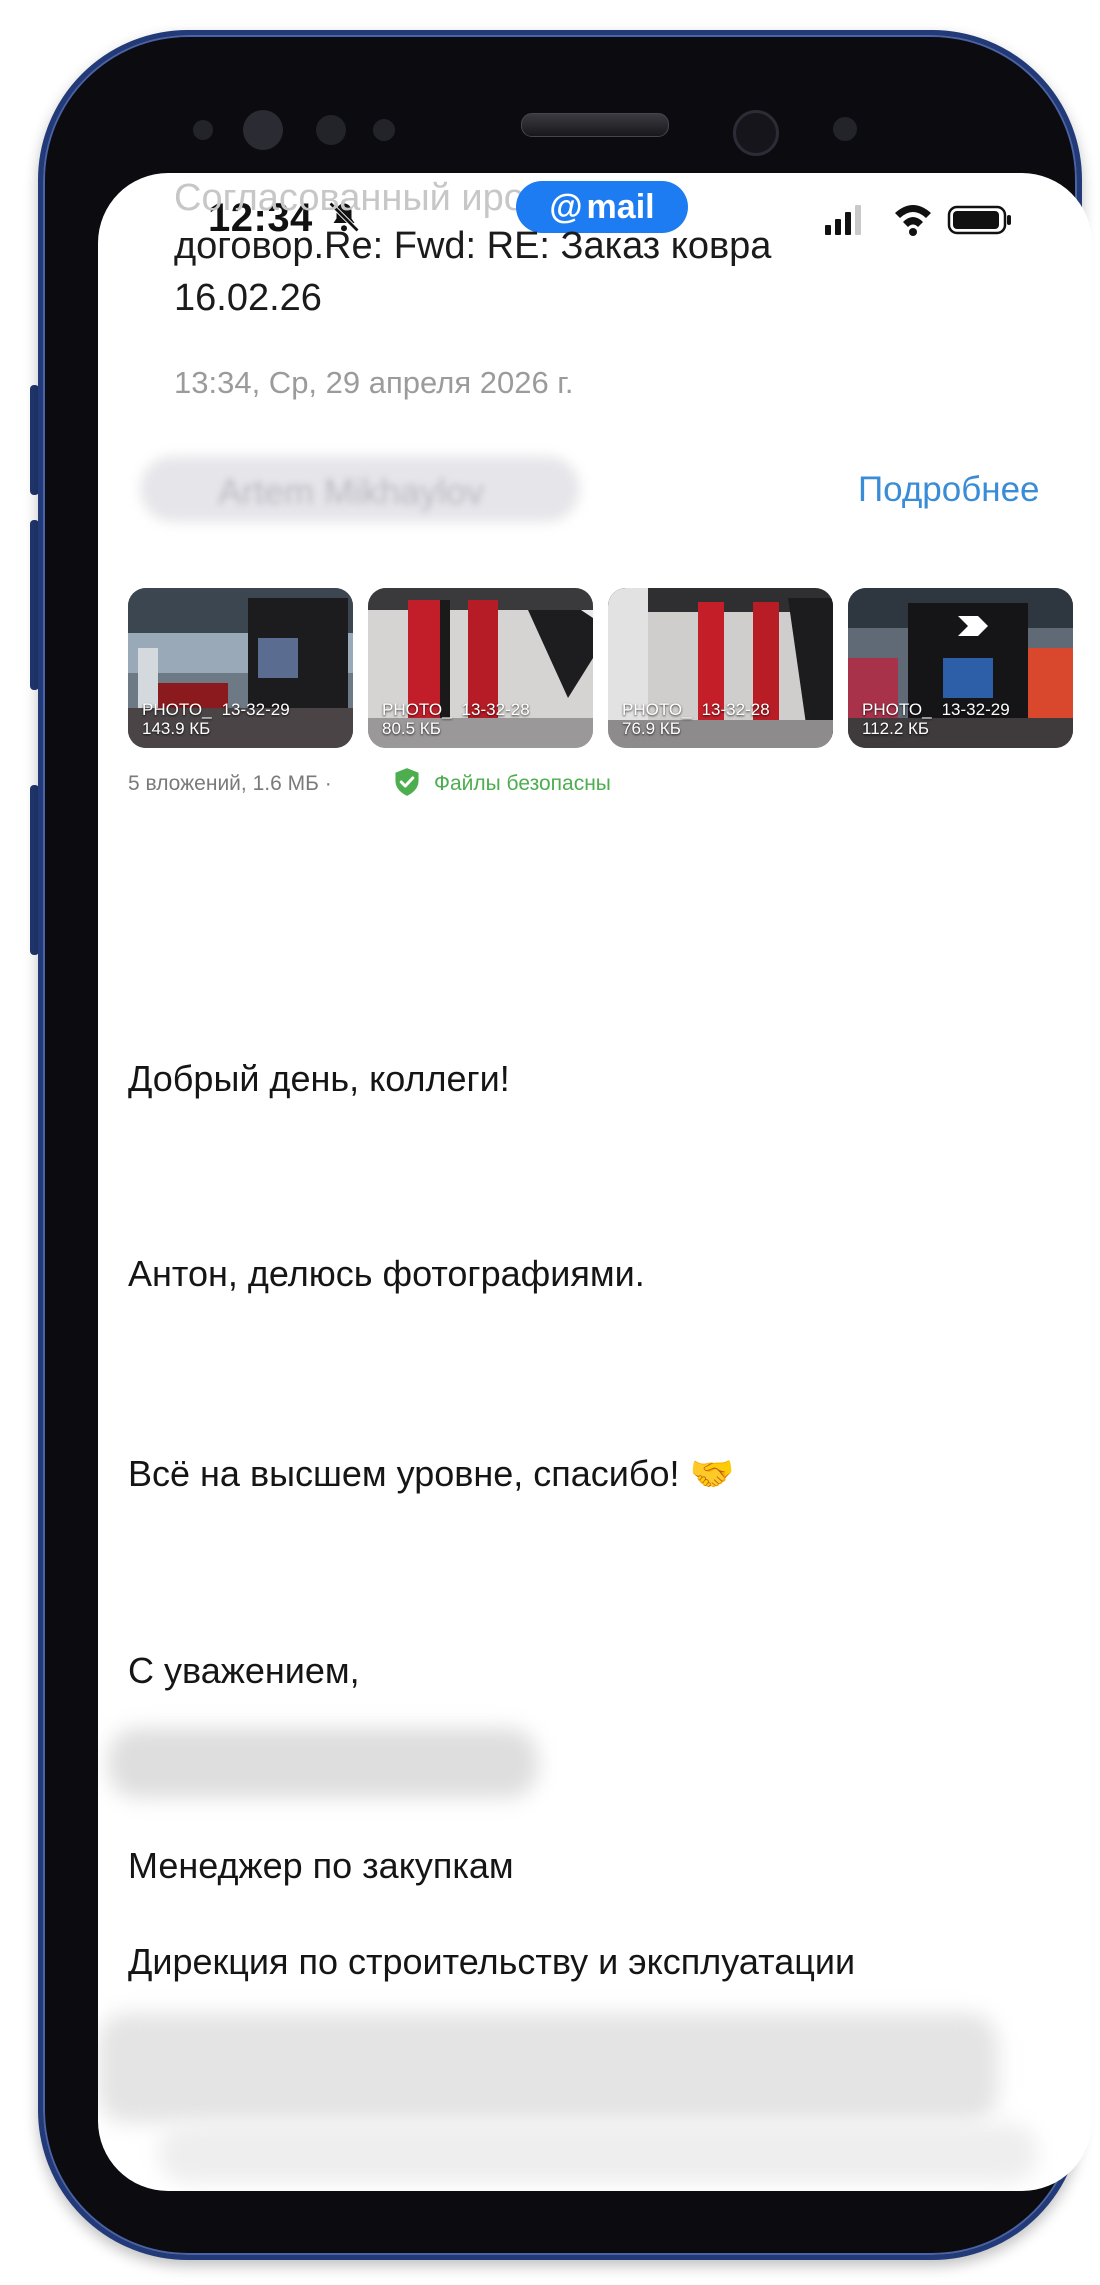 The image size is (1100, 2285). Describe the element at coordinates (248, 298) in the screenshot. I see `subject-line-3: 16.02.26` at that location.